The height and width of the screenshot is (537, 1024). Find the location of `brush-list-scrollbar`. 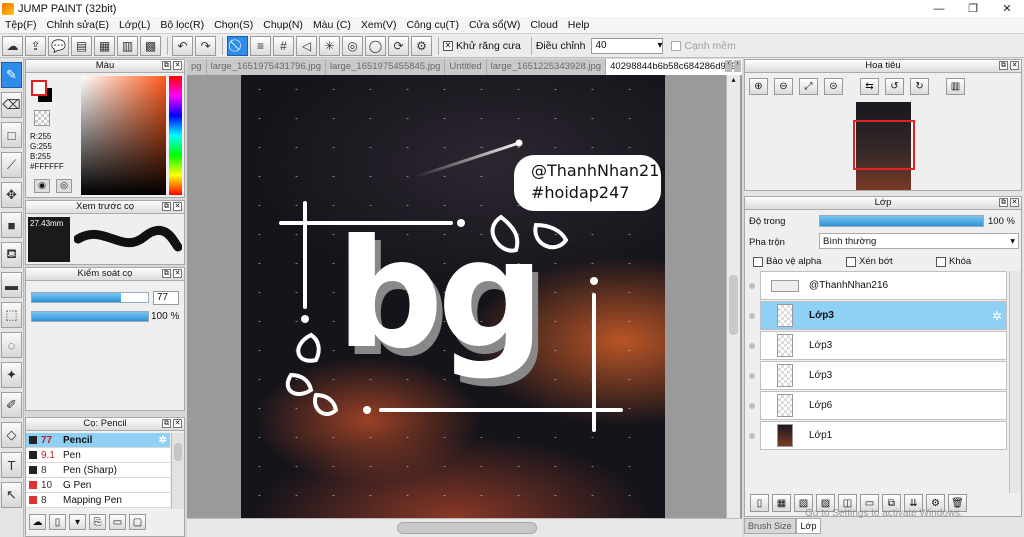

brush-list-scrollbar is located at coordinates (177, 471).